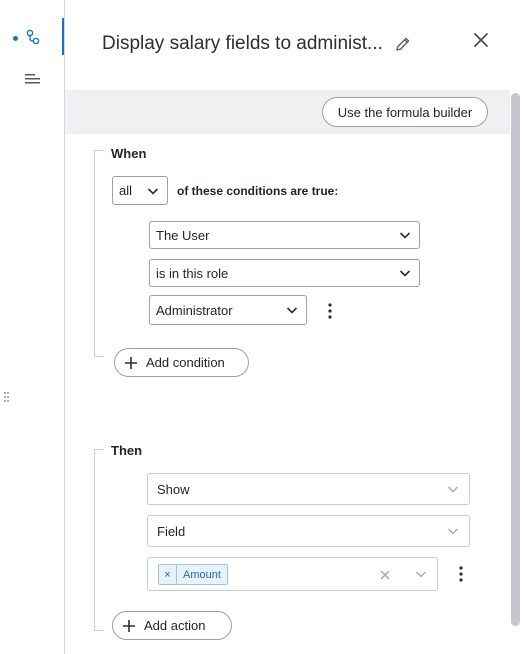 The image size is (522, 654). Describe the element at coordinates (308, 489) in the screenshot. I see `action-select: Show` at that location.